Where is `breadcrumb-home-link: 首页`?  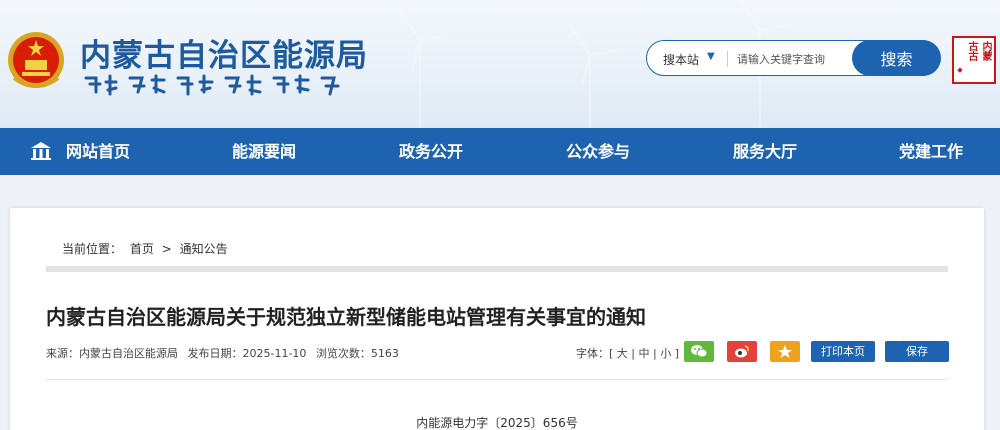 breadcrumb-home-link: 首页 is located at coordinates (142, 249).